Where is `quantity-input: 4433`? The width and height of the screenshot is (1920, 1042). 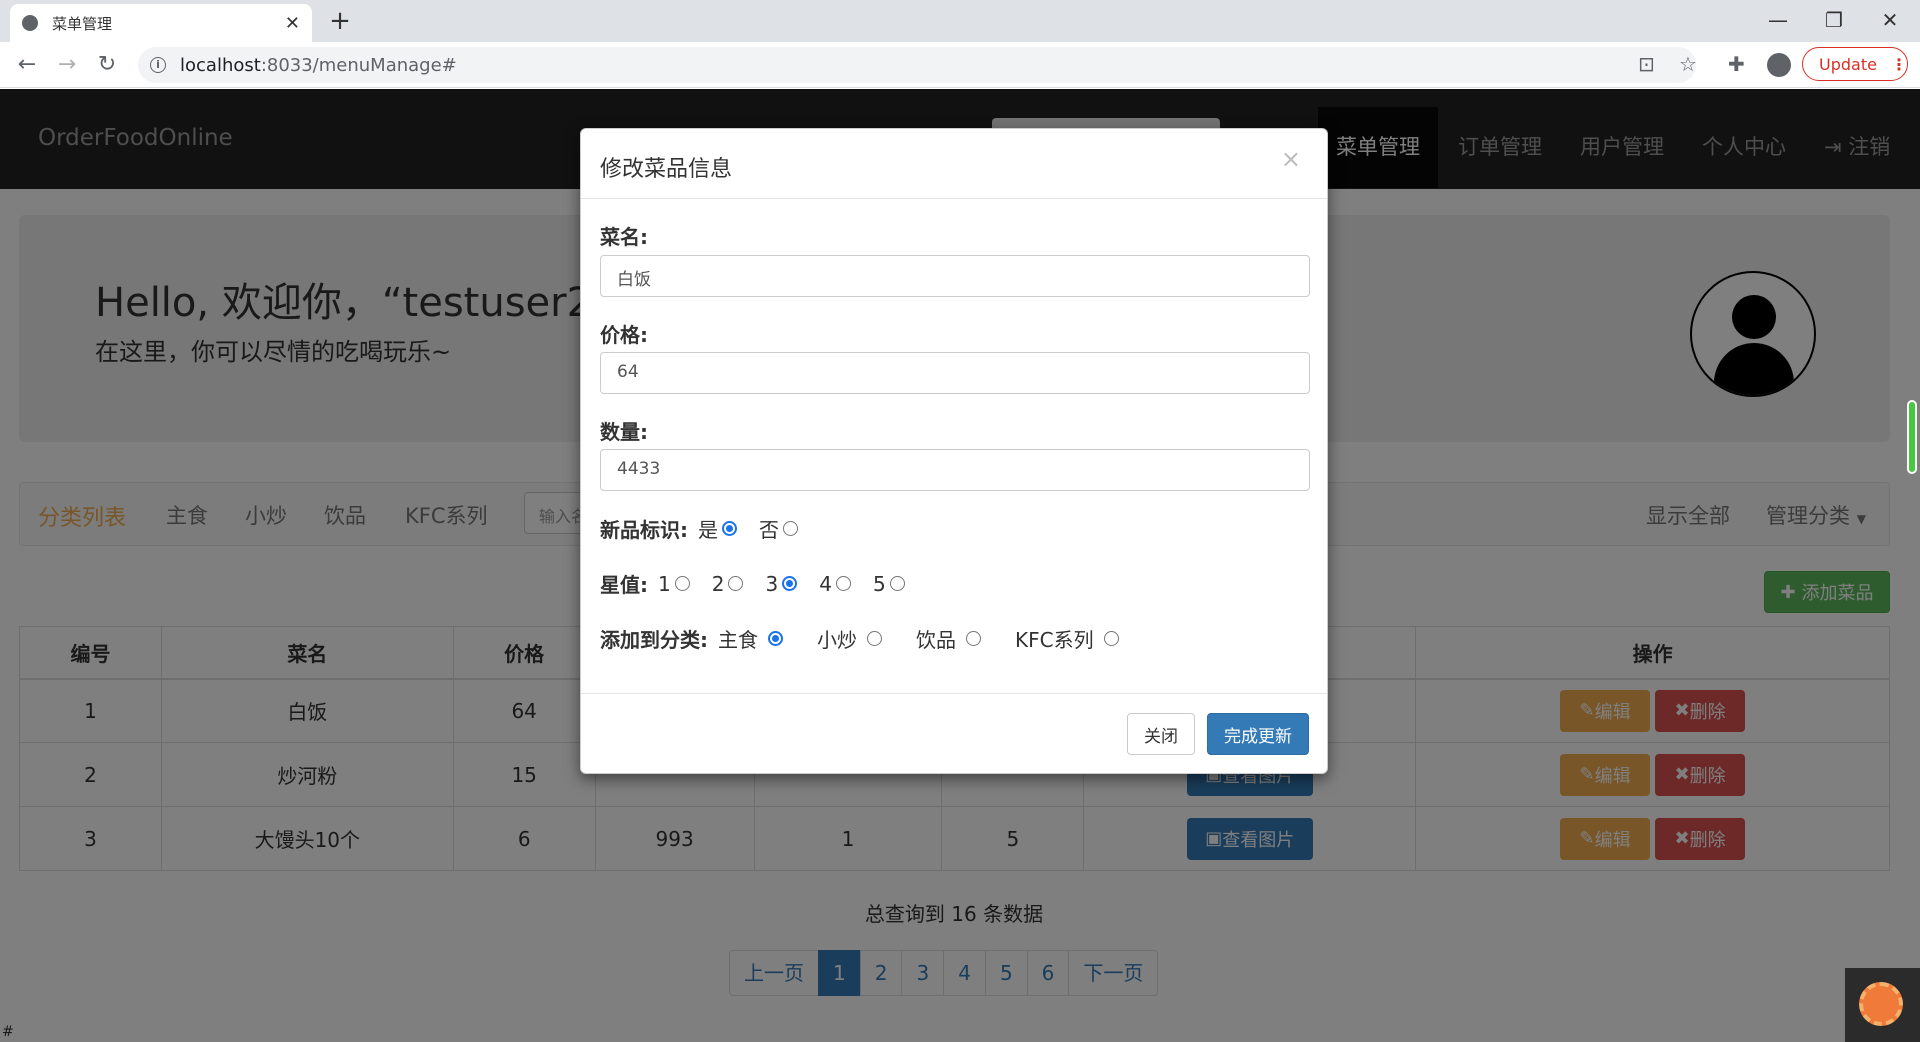
quantity-input: 4433 is located at coordinates (955, 470).